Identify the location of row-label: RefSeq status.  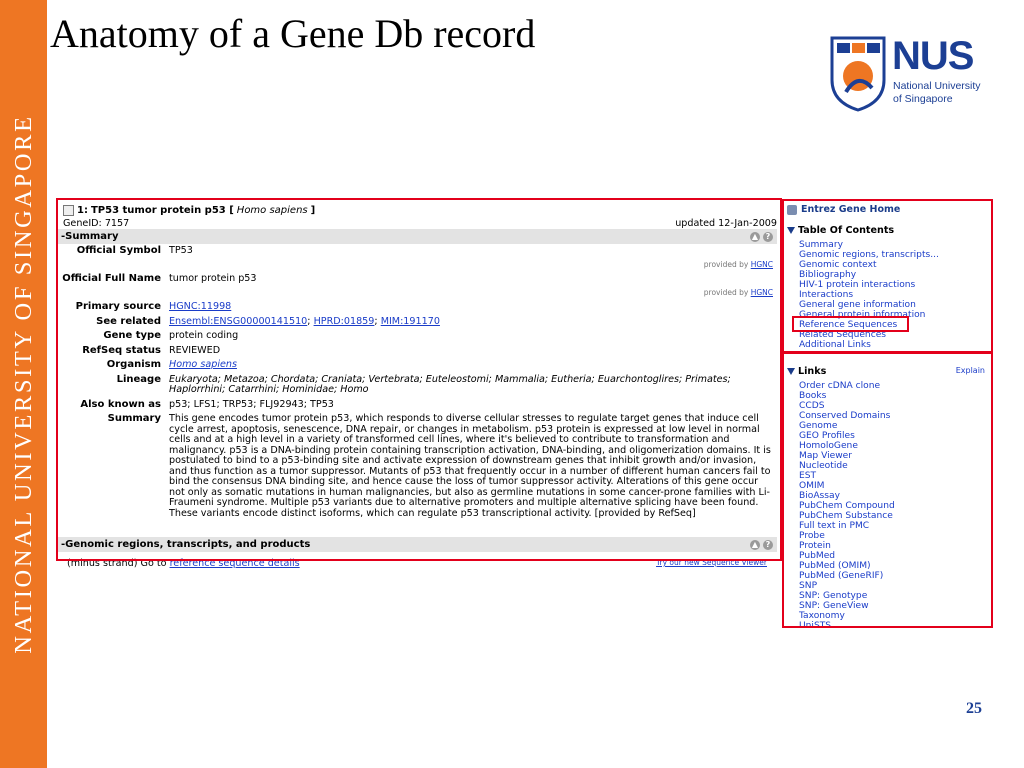
(121, 350).